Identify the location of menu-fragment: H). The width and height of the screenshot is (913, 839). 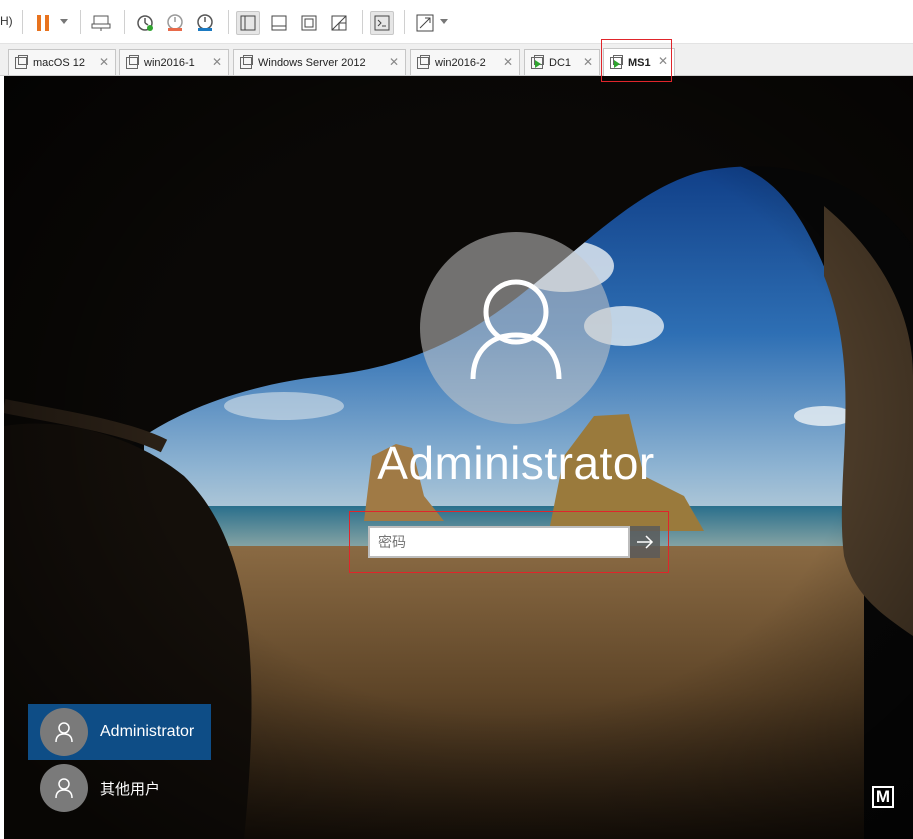
(6, 21).